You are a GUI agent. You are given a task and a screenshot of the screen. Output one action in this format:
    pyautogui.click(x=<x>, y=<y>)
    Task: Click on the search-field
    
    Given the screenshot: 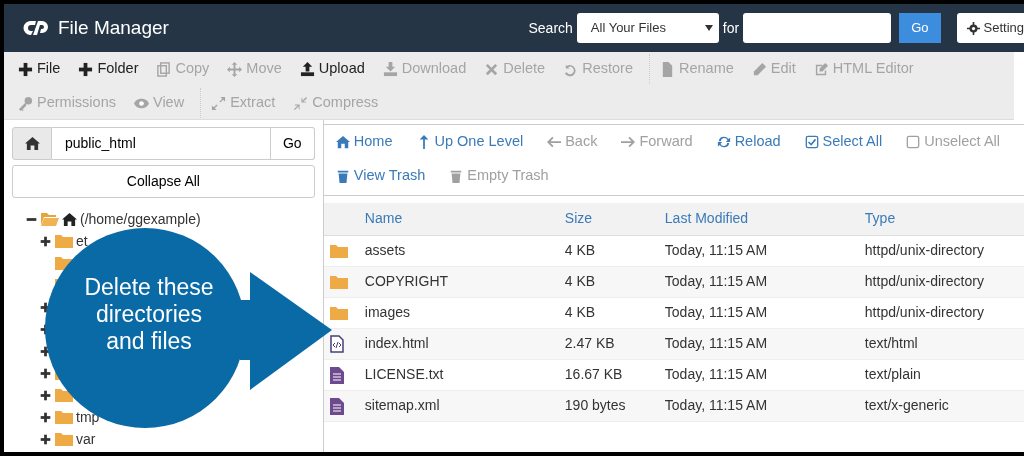 What is the action you would take?
    pyautogui.click(x=817, y=28)
    